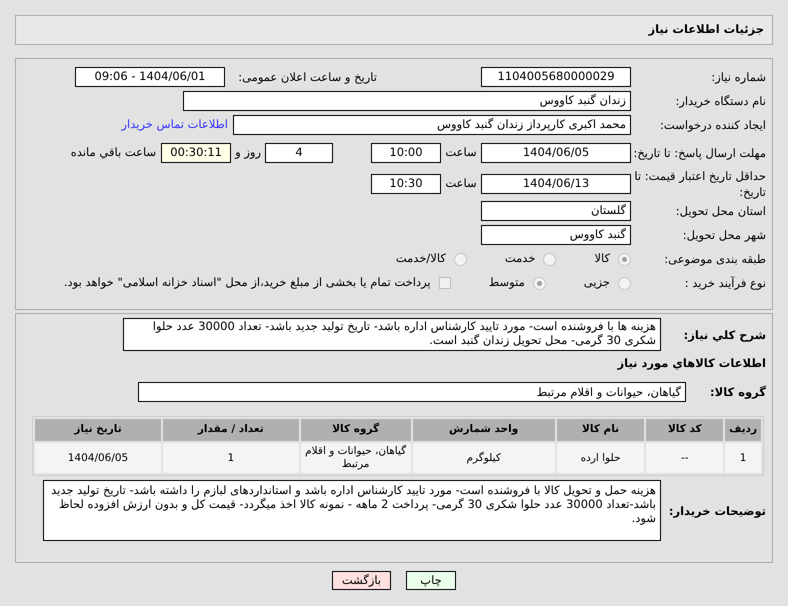 The width and height of the screenshot is (788, 606). I want to click on text-field: گنبد کاووس, so click(556, 235).